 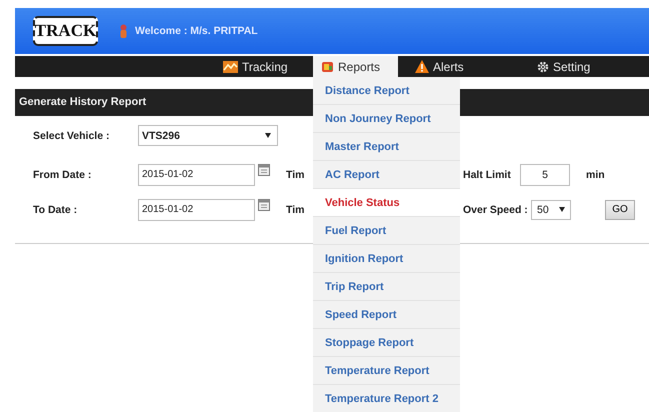 I want to click on nav-tab: Tracking, so click(x=264, y=66).